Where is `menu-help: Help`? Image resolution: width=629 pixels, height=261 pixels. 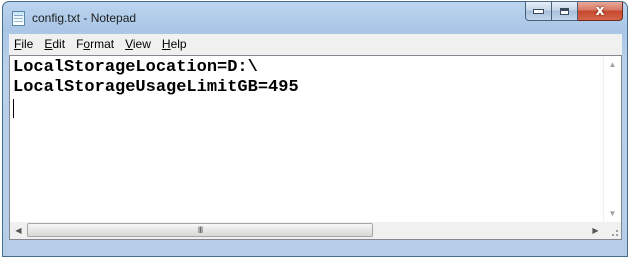
menu-help: Help is located at coordinates (175, 44).